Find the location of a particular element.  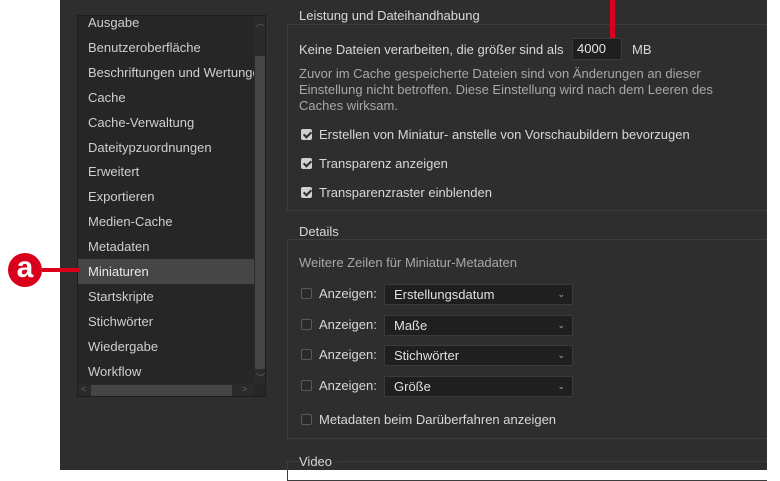

vertical-scrollbar: ︿ ﹀ is located at coordinates (259, 200).